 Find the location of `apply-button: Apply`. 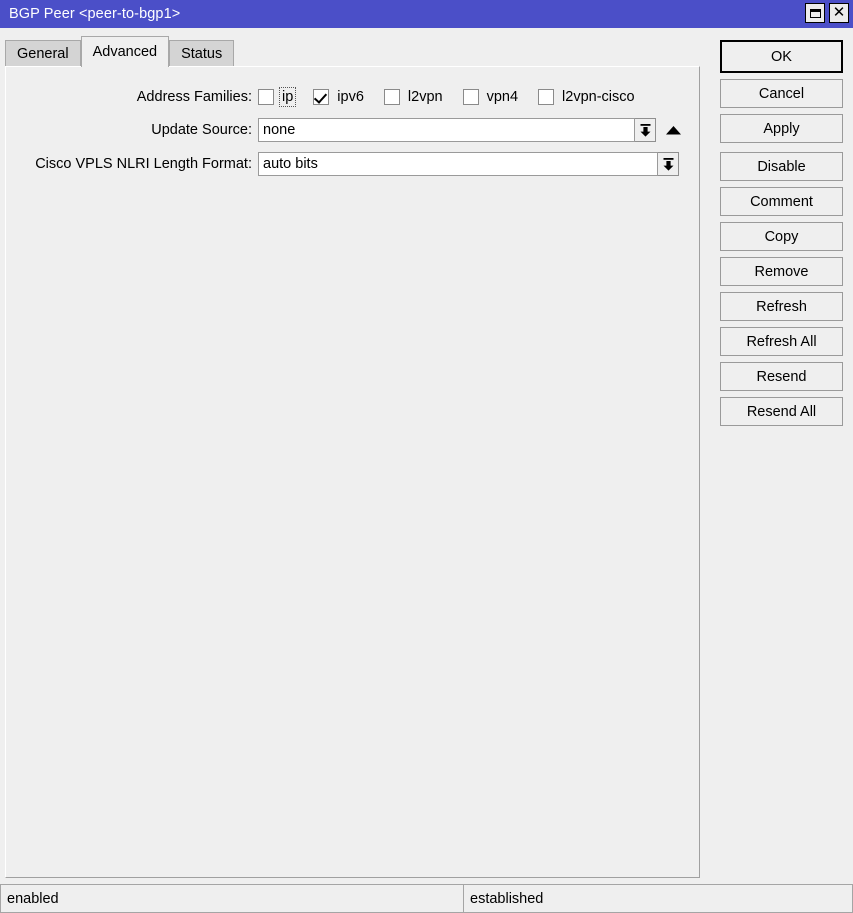

apply-button: Apply is located at coordinates (781, 128).